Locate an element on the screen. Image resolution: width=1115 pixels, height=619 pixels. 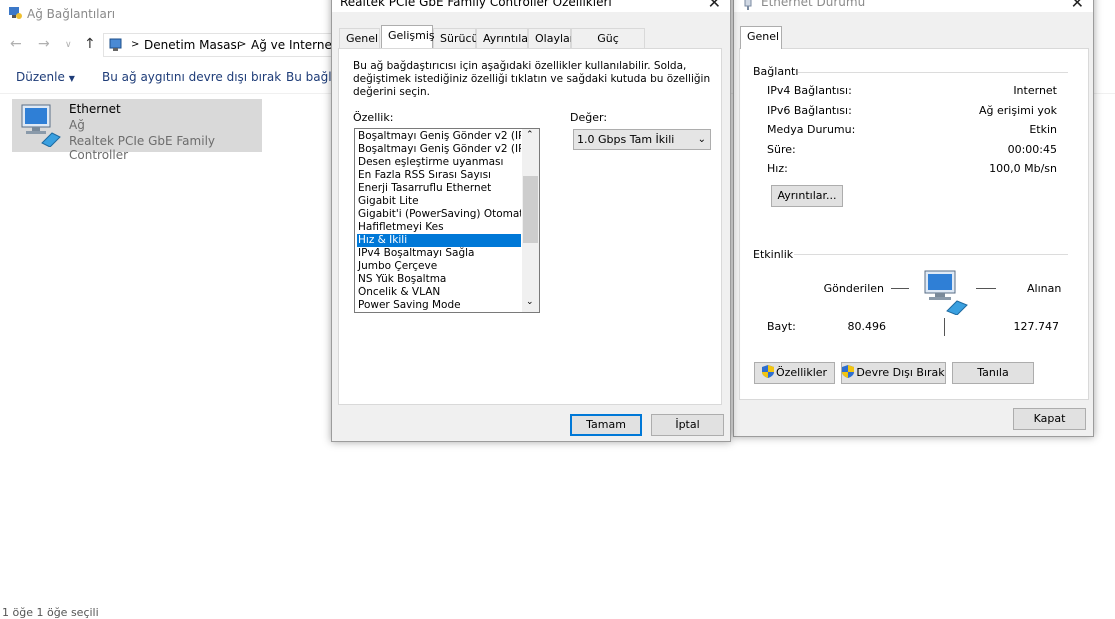
duration-label: Süre: is located at coordinates (781, 149).